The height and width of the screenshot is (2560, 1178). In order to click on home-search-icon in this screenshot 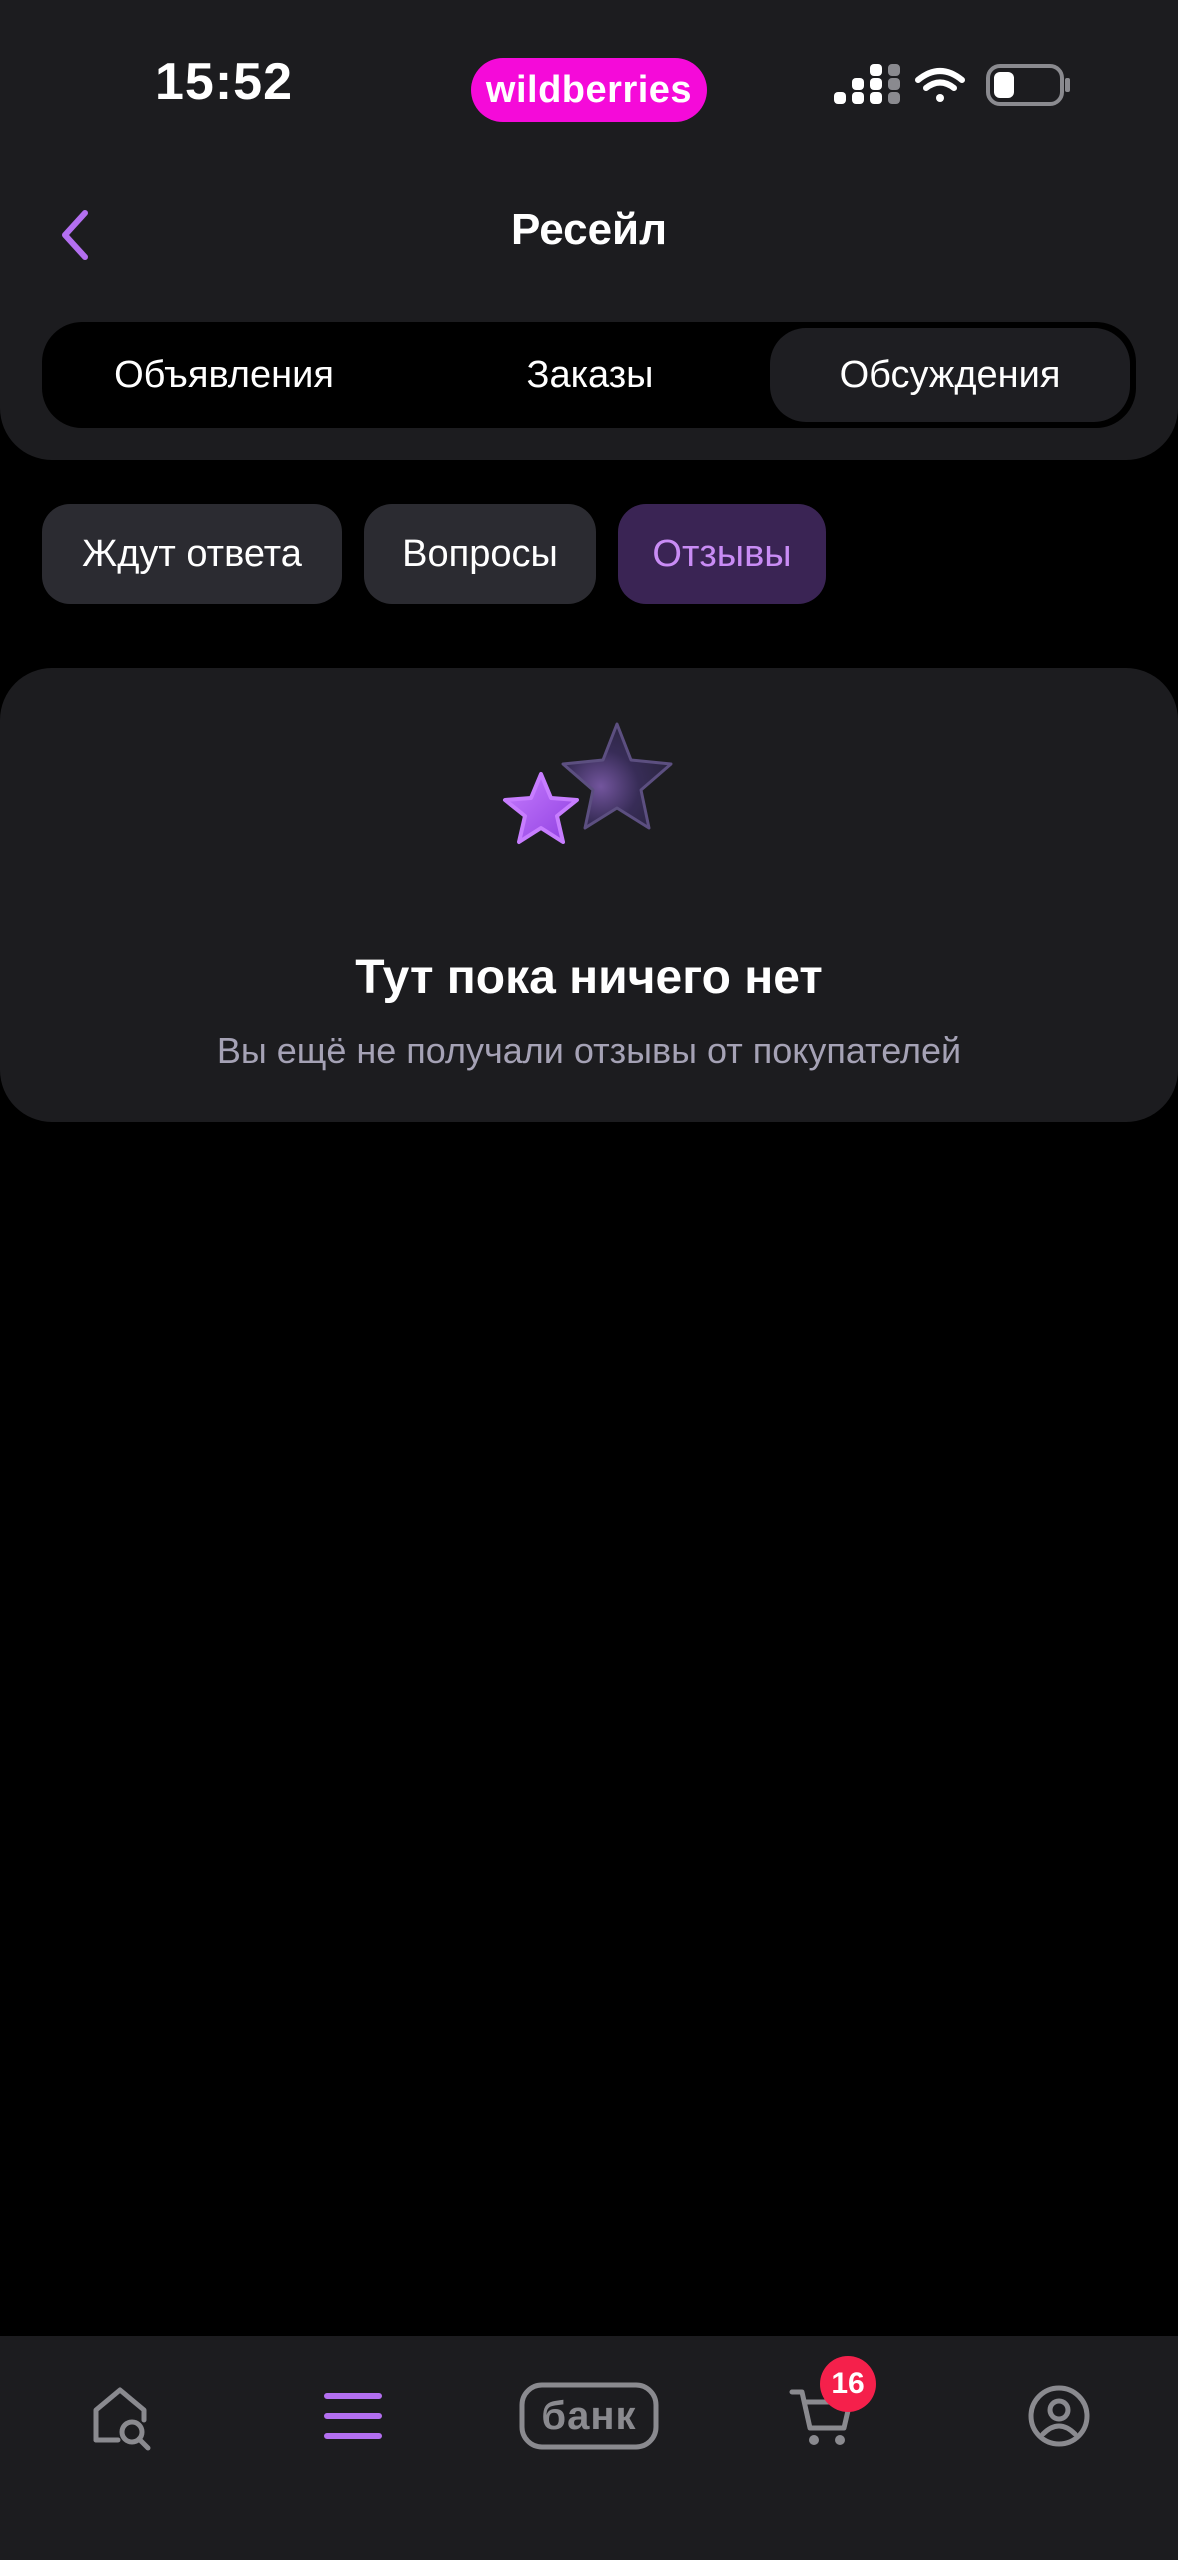, I will do `click(122, 2419)`.